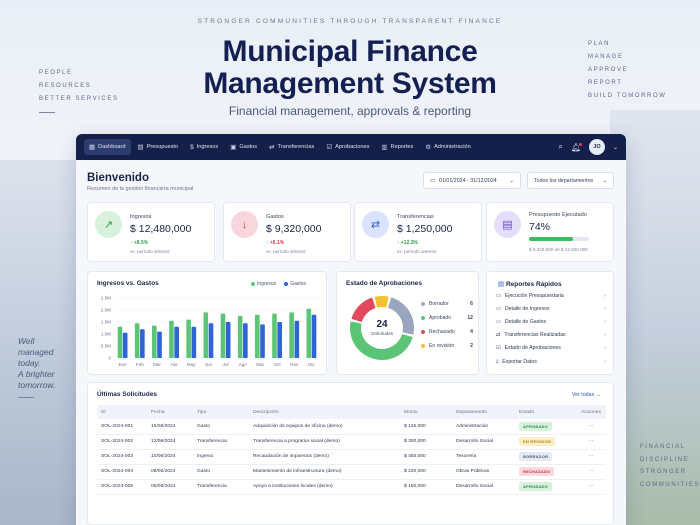  I want to click on request-description: Apoyo a instituciones locales (demo), so click(324, 487).